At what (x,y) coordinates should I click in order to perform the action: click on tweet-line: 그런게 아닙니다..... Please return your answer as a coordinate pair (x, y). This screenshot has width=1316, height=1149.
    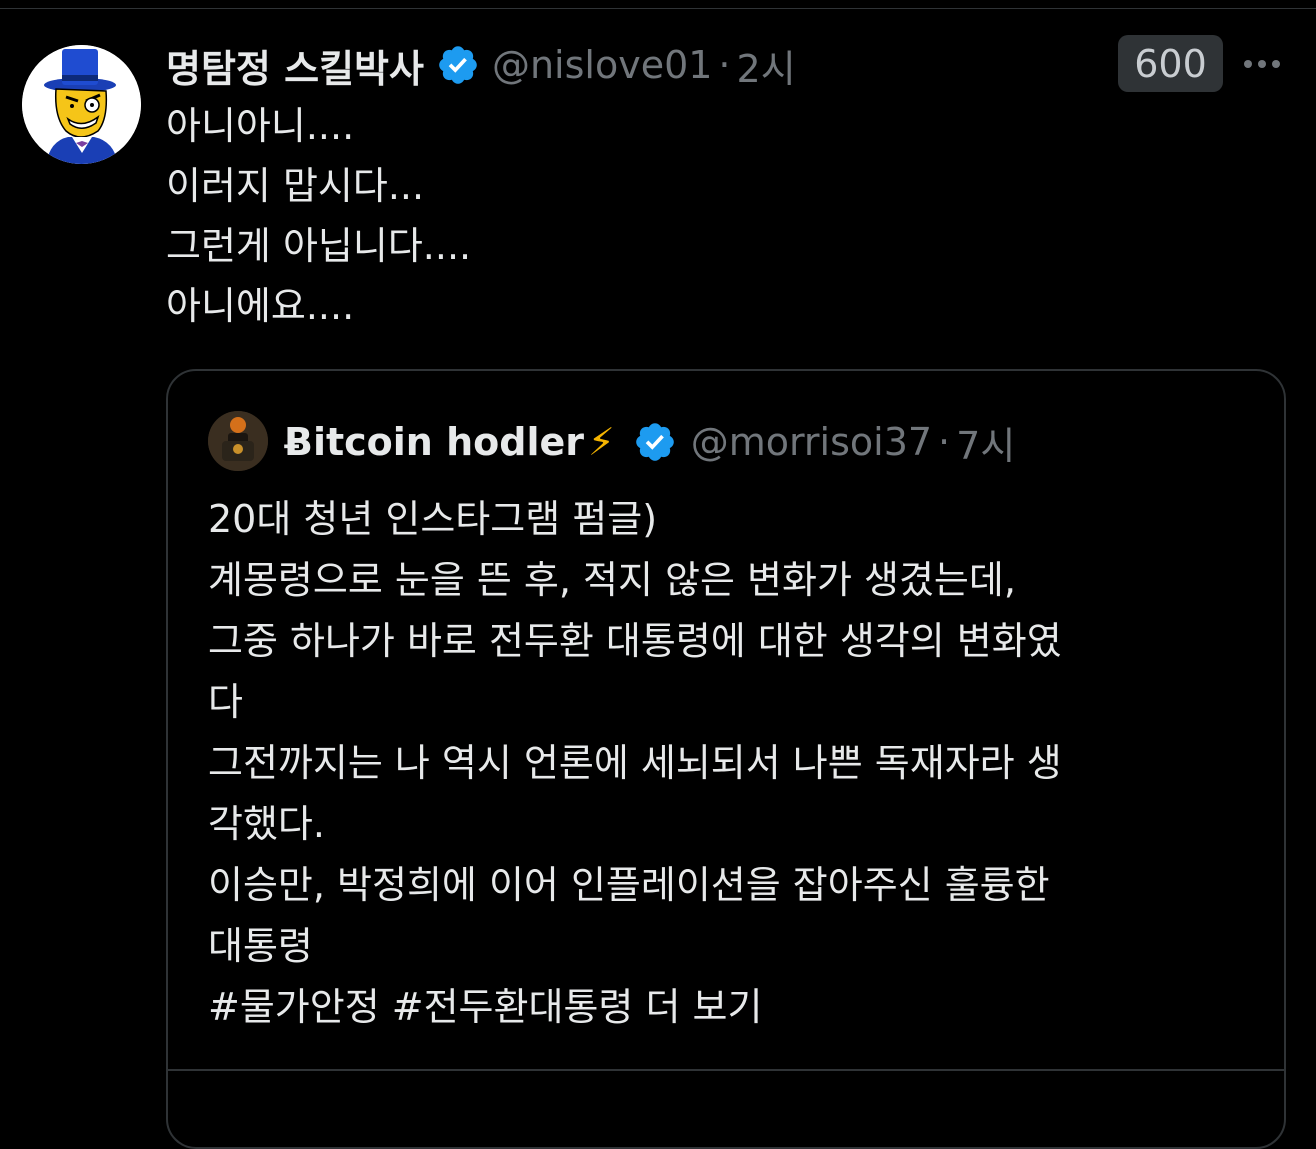
    Looking at the image, I should click on (319, 246).